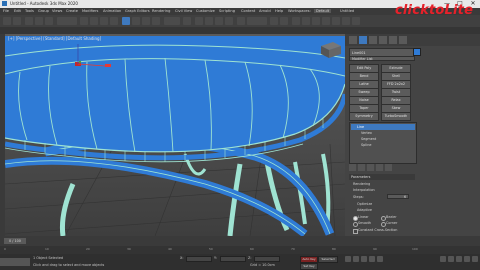 This screenshot has height=270, width=480. Describe the element at coordinates (240, 250) in the screenshot. I see `track-bar: 0 10 20 30 40 50 60 70 80 90 100` at that location.